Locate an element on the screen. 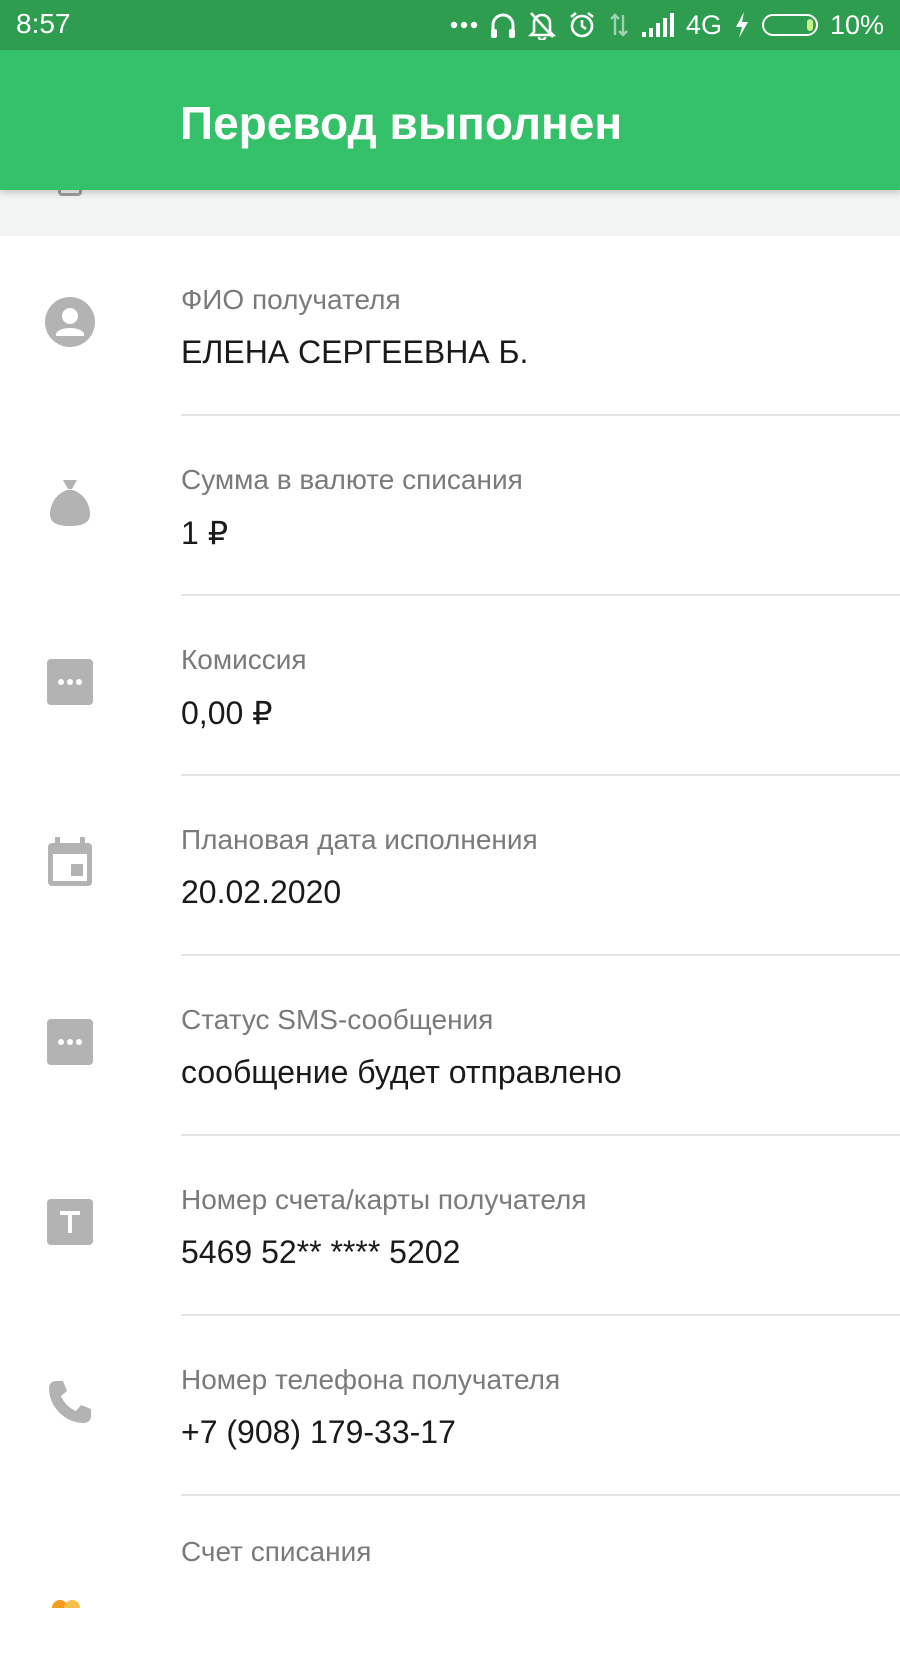 This screenshot has height=1676, width=900. detail-label: ФИО получателя is located at coordinates (291, 299).